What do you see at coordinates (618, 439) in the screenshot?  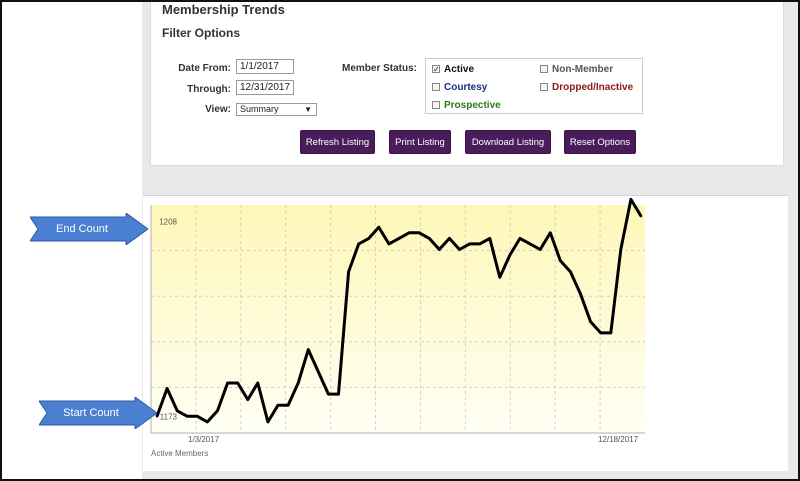 I see `x-tick-label-end: 12/18/2017` at bounding box center [618, 439].